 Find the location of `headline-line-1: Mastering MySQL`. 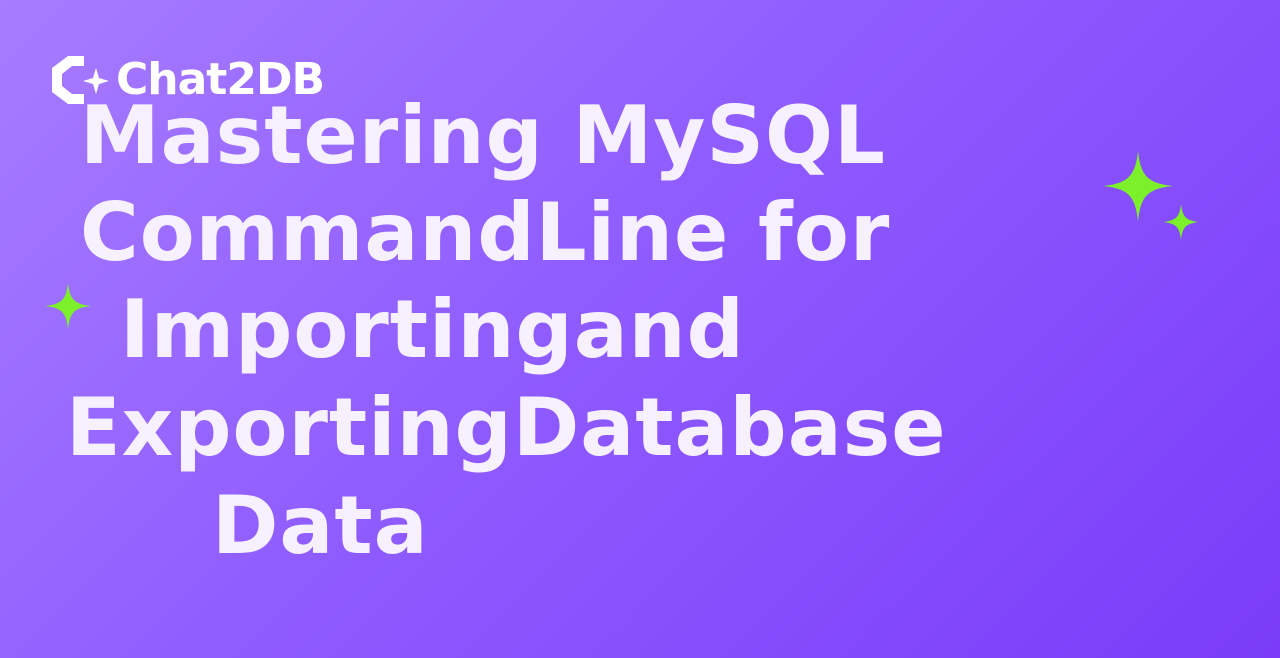

headline-line-1: Mastering MySQL is located at coordinates (483, 135).